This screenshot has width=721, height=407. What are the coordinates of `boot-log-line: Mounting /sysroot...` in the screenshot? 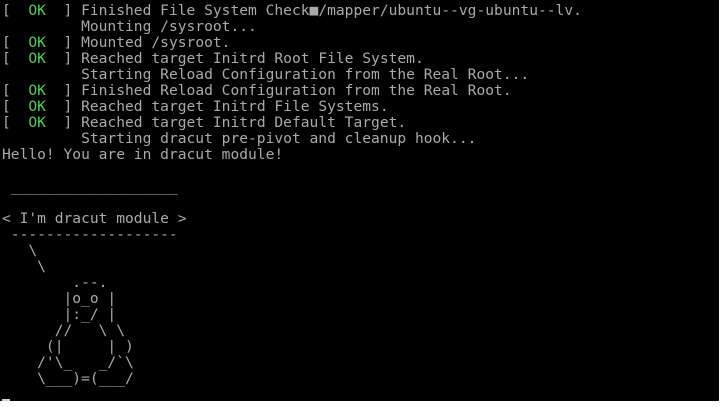 It's located at (292, 27).